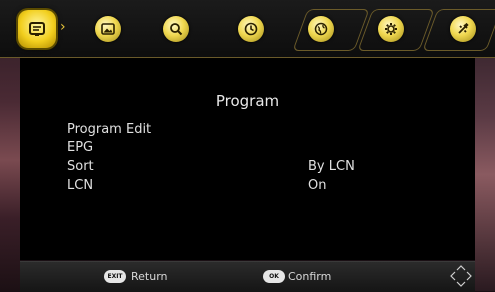 This screenshot has width=495, height=292. Describe the element at coordinates (80, 166) in the screenshot. I see `menu-item-label: Sort` at that location.